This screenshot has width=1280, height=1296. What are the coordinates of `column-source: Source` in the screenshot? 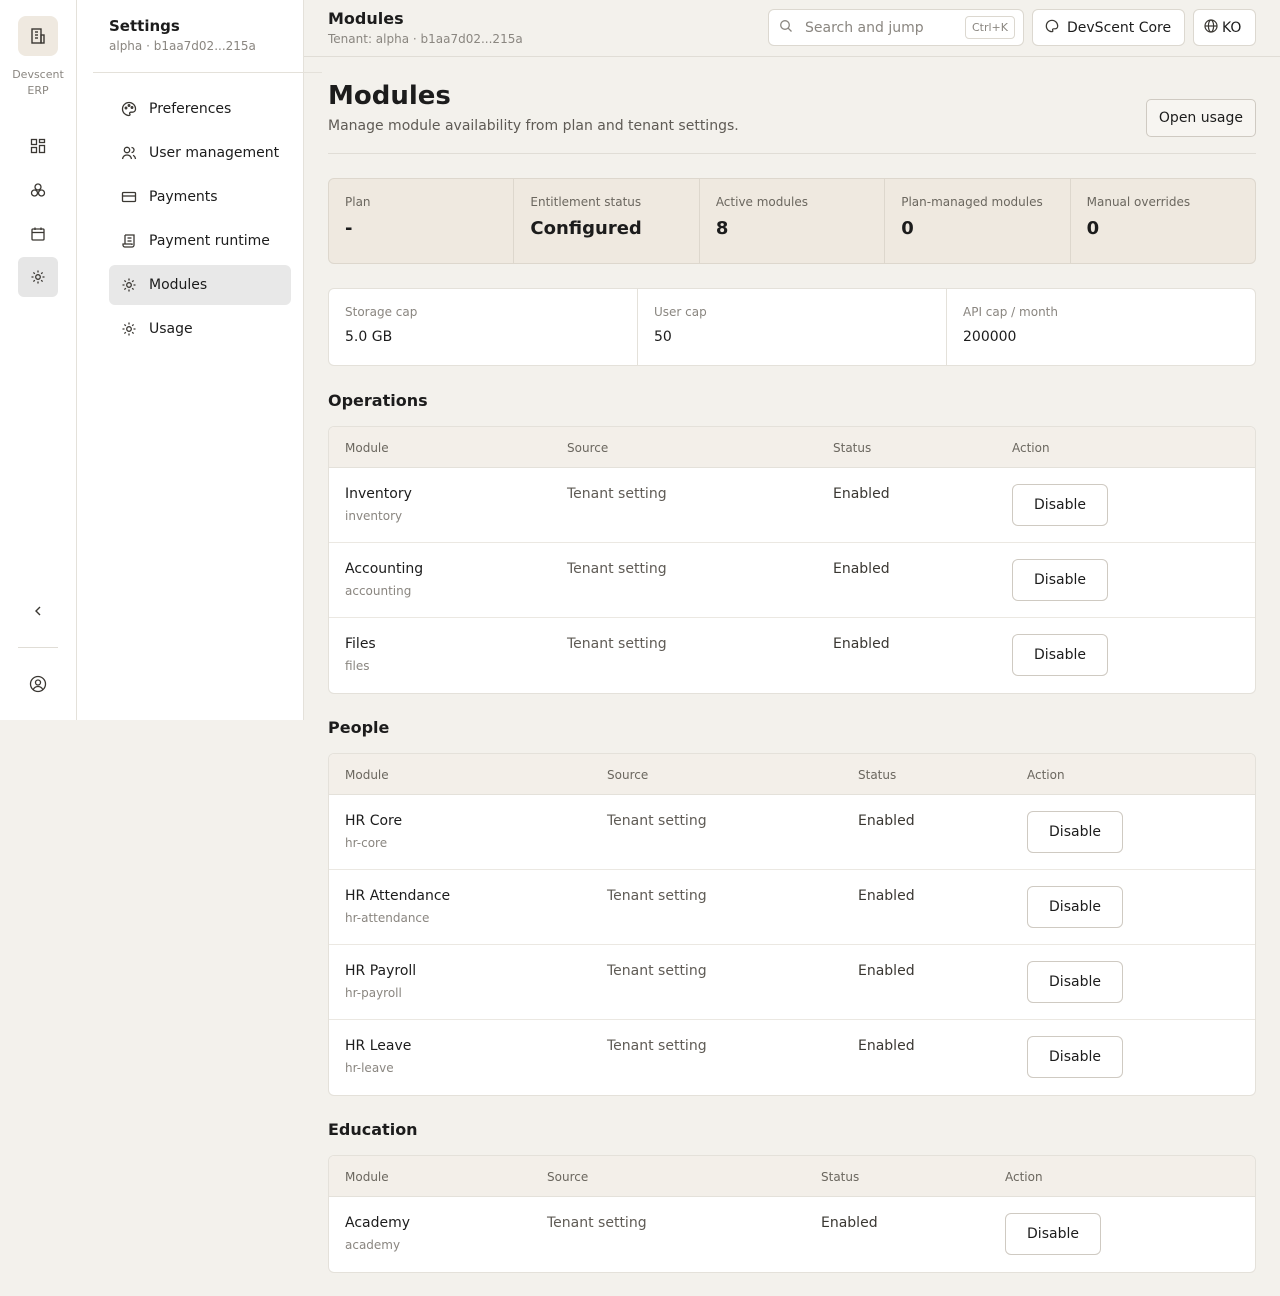 It's located at (628, 775).